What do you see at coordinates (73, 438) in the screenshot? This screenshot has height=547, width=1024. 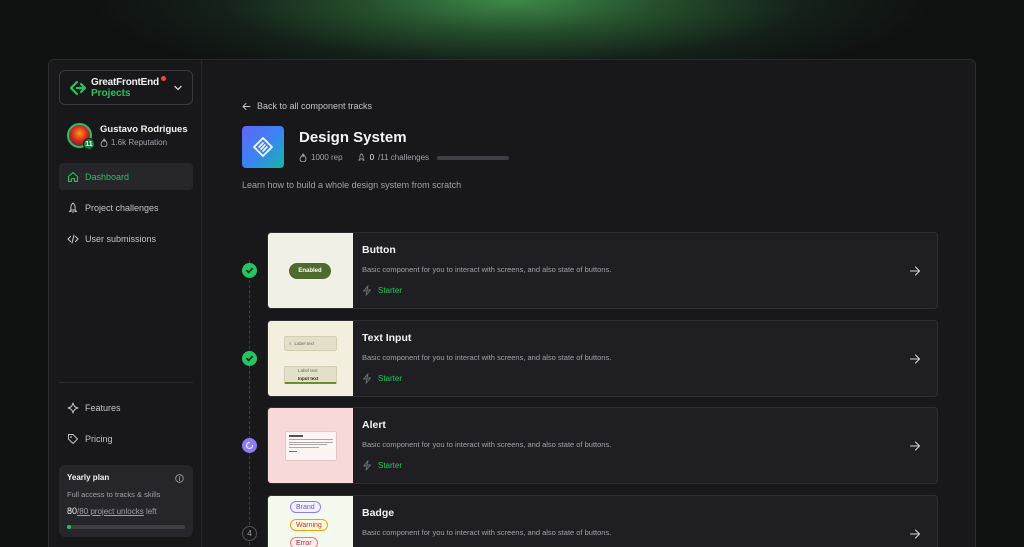 I see `tag-icon` at bounding box center [73, 438].